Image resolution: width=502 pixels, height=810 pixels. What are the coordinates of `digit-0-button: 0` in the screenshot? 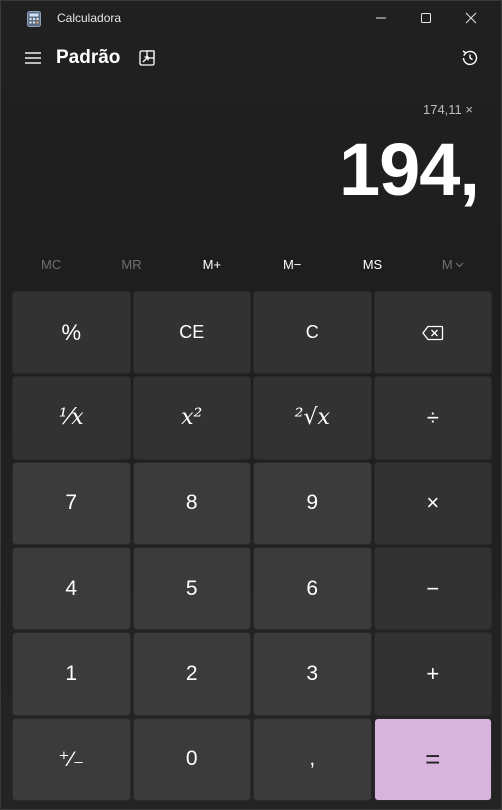 It's located at (191, 759).